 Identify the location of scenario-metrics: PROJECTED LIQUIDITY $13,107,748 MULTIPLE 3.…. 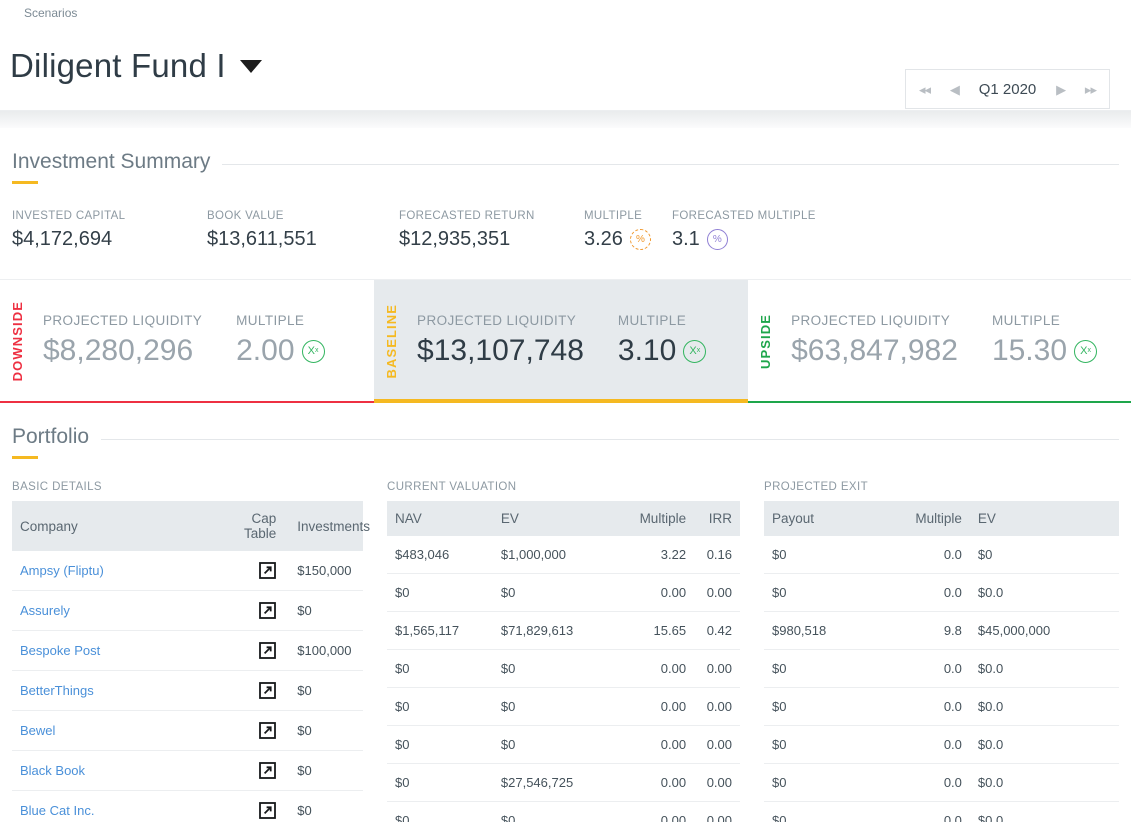
(578, 341).